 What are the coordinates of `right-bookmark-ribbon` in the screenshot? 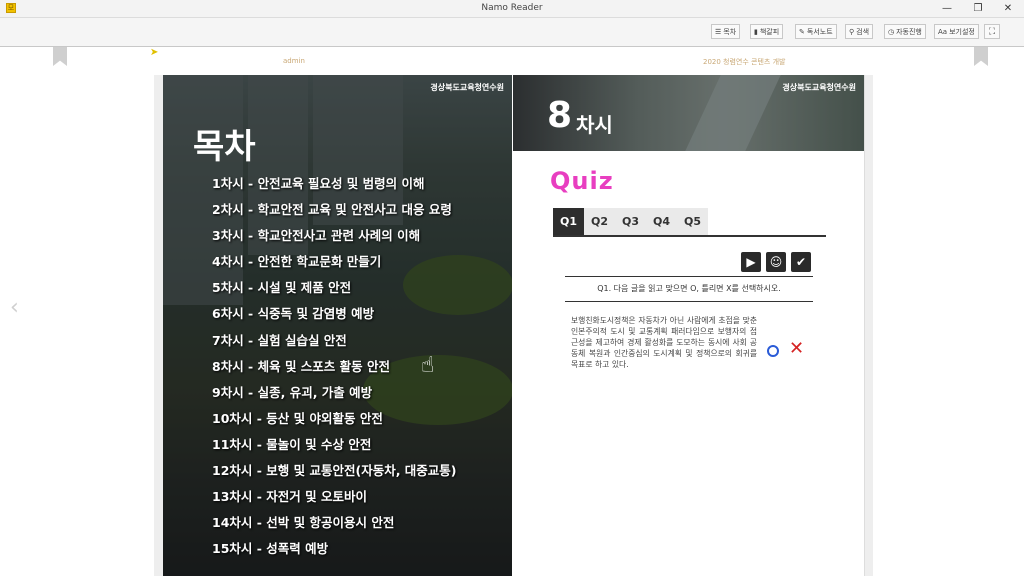 It's located at (981, 56).